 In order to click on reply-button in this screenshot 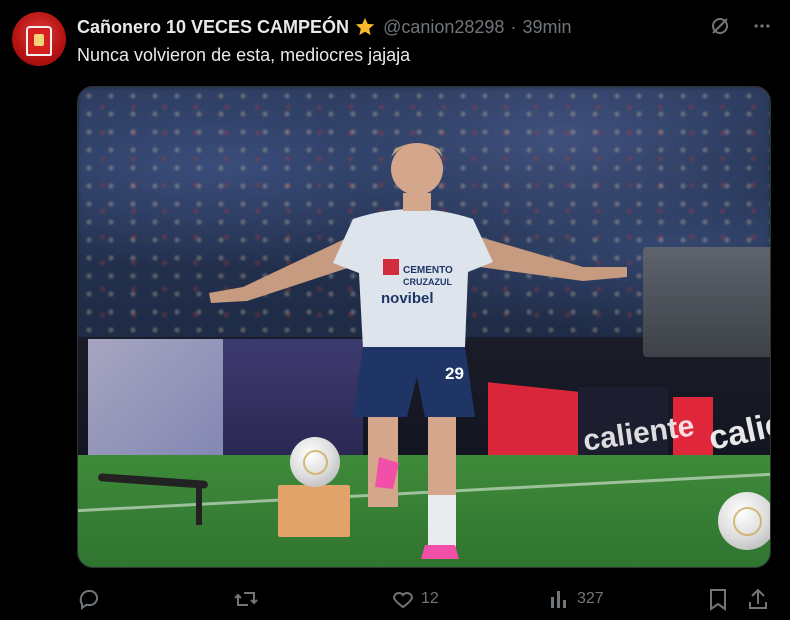, I will do `click(89, 599)`.